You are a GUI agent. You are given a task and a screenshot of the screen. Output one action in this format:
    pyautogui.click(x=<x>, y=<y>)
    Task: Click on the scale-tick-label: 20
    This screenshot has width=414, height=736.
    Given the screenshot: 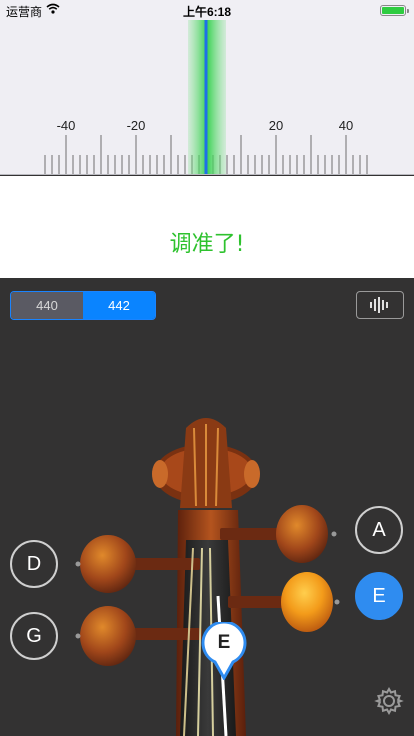 What is the action you would take?
    pyautogui.click(x=276, y=125)
    